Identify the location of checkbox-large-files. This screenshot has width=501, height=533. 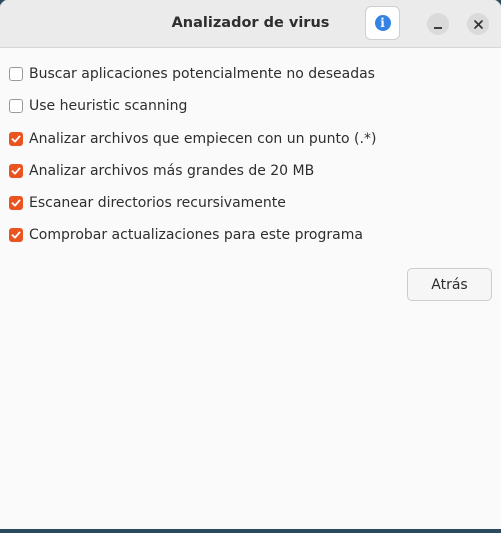
(16, 171).